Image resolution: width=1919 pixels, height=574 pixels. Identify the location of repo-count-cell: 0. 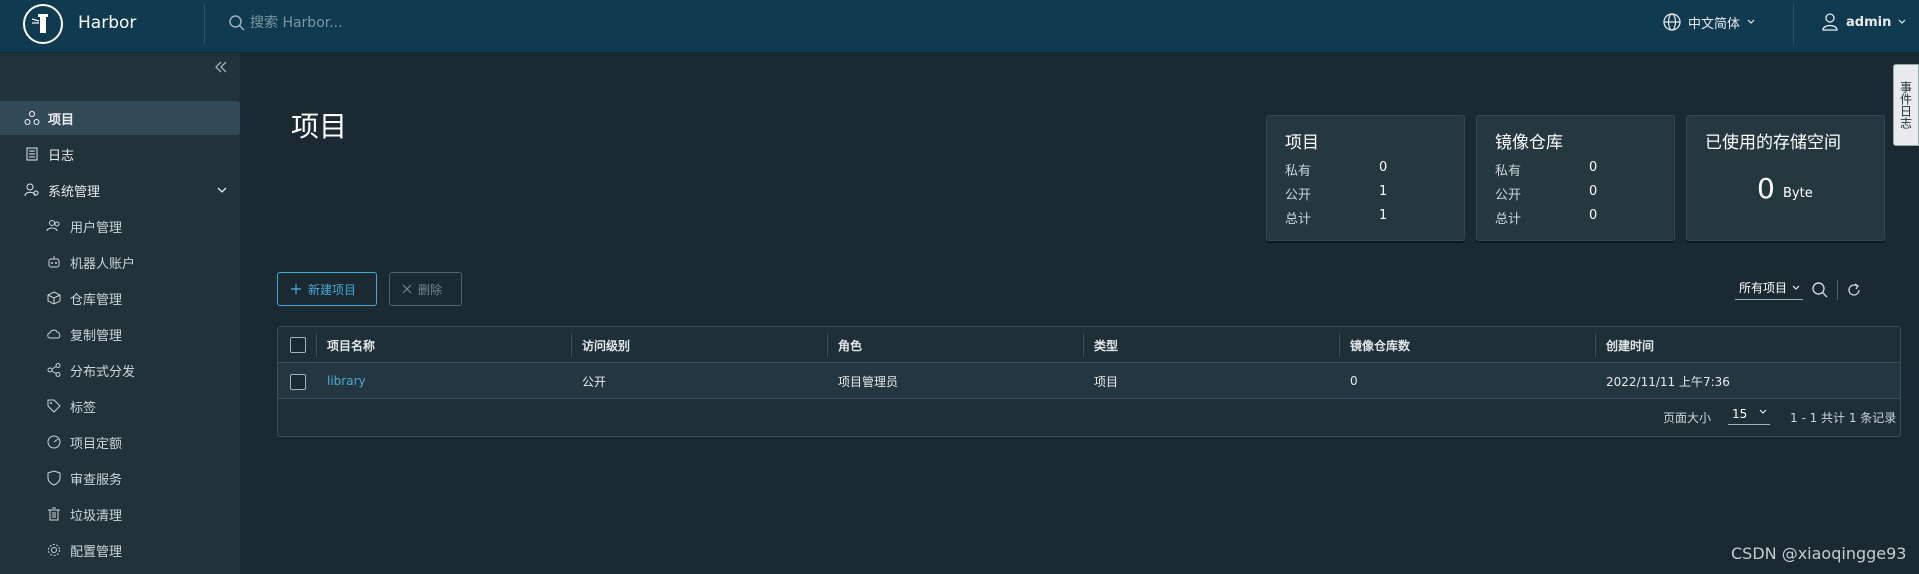
(1354, 381).